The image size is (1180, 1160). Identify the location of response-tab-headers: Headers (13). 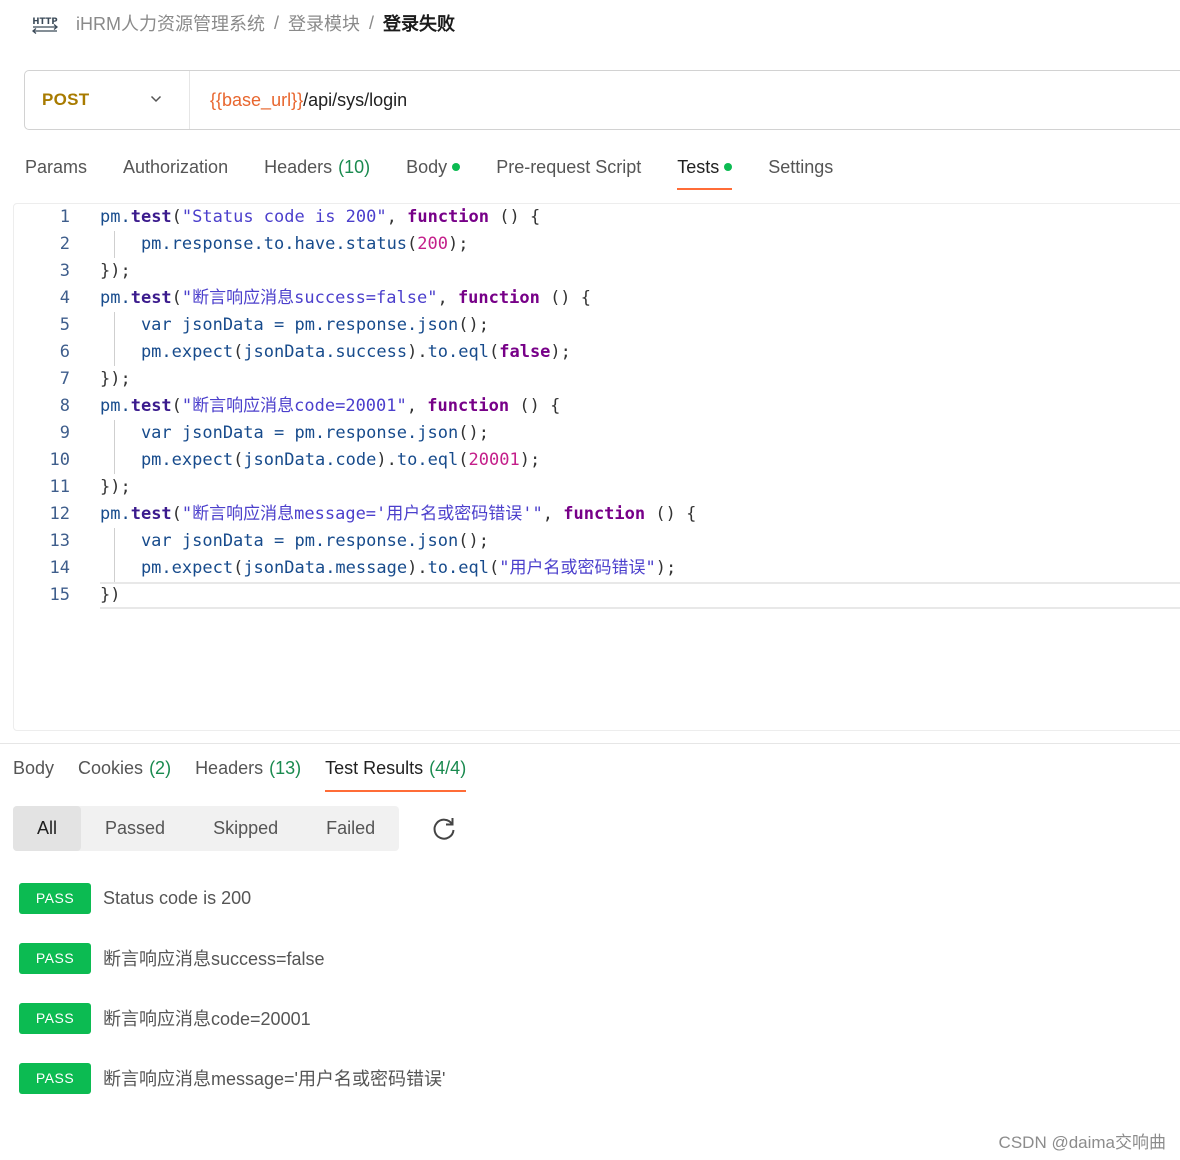
(248, 772).